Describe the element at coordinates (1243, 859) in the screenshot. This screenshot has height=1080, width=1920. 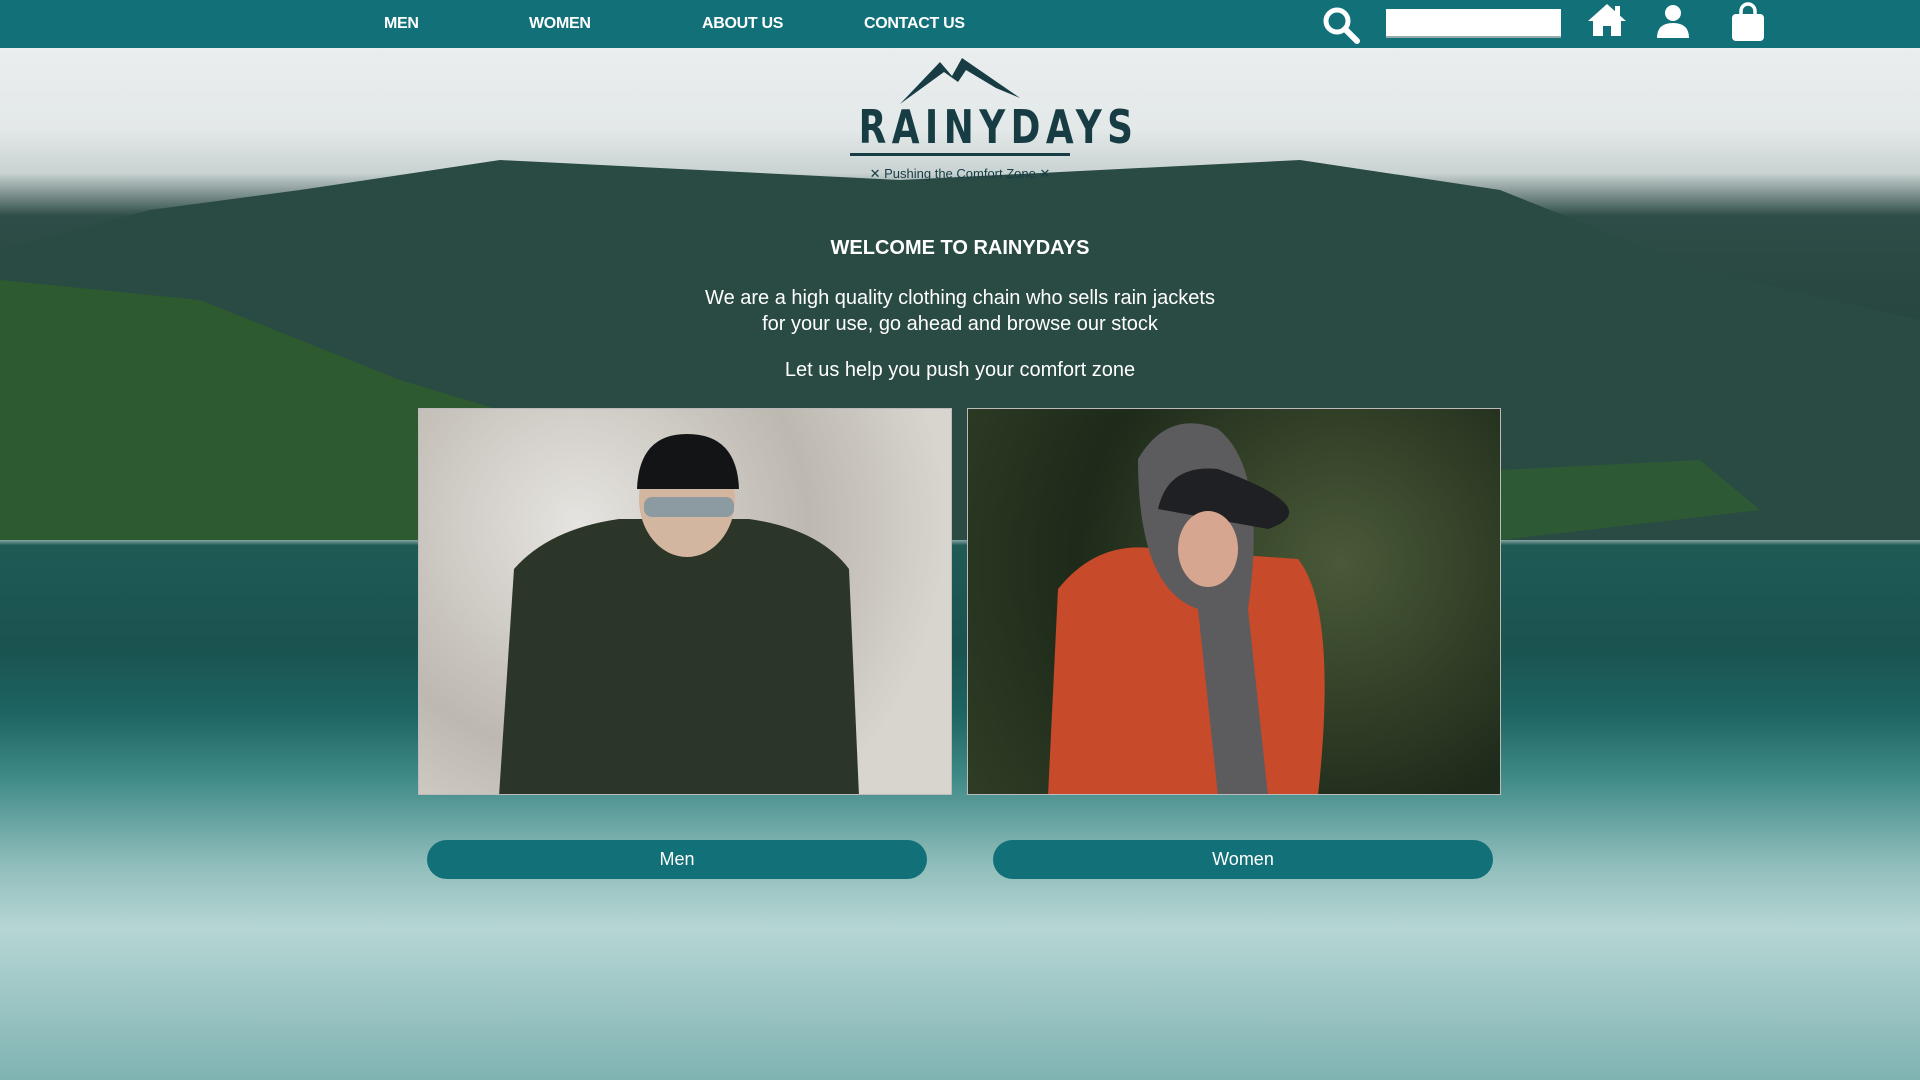
I see `women-button: Women` at that location.